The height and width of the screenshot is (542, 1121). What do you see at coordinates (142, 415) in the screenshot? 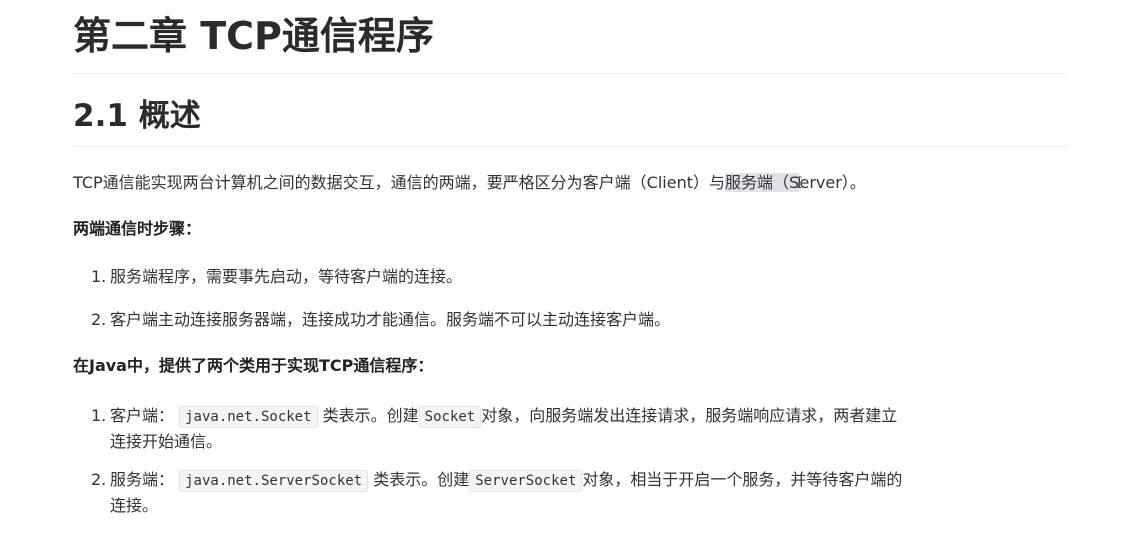
I see `list-item-prefix: 客户端：` at bounding box center [142, 415].